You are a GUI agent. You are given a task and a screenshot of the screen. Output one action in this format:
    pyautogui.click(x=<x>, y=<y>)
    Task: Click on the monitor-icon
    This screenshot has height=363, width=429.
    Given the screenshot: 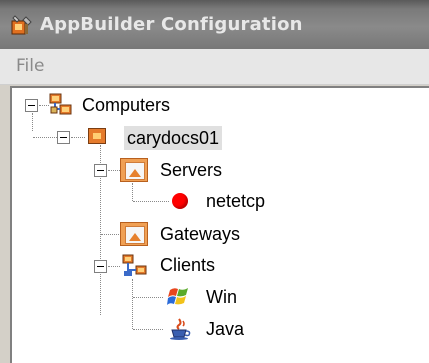 What is the action you would take?
    pyautogui.click(x=97, y=136)
    